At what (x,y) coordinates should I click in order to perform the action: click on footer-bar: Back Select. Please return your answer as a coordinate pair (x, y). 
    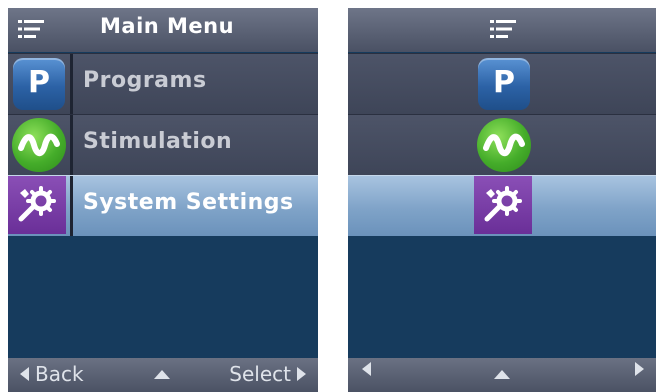
    Looking at the image, I should click on (163, 375).